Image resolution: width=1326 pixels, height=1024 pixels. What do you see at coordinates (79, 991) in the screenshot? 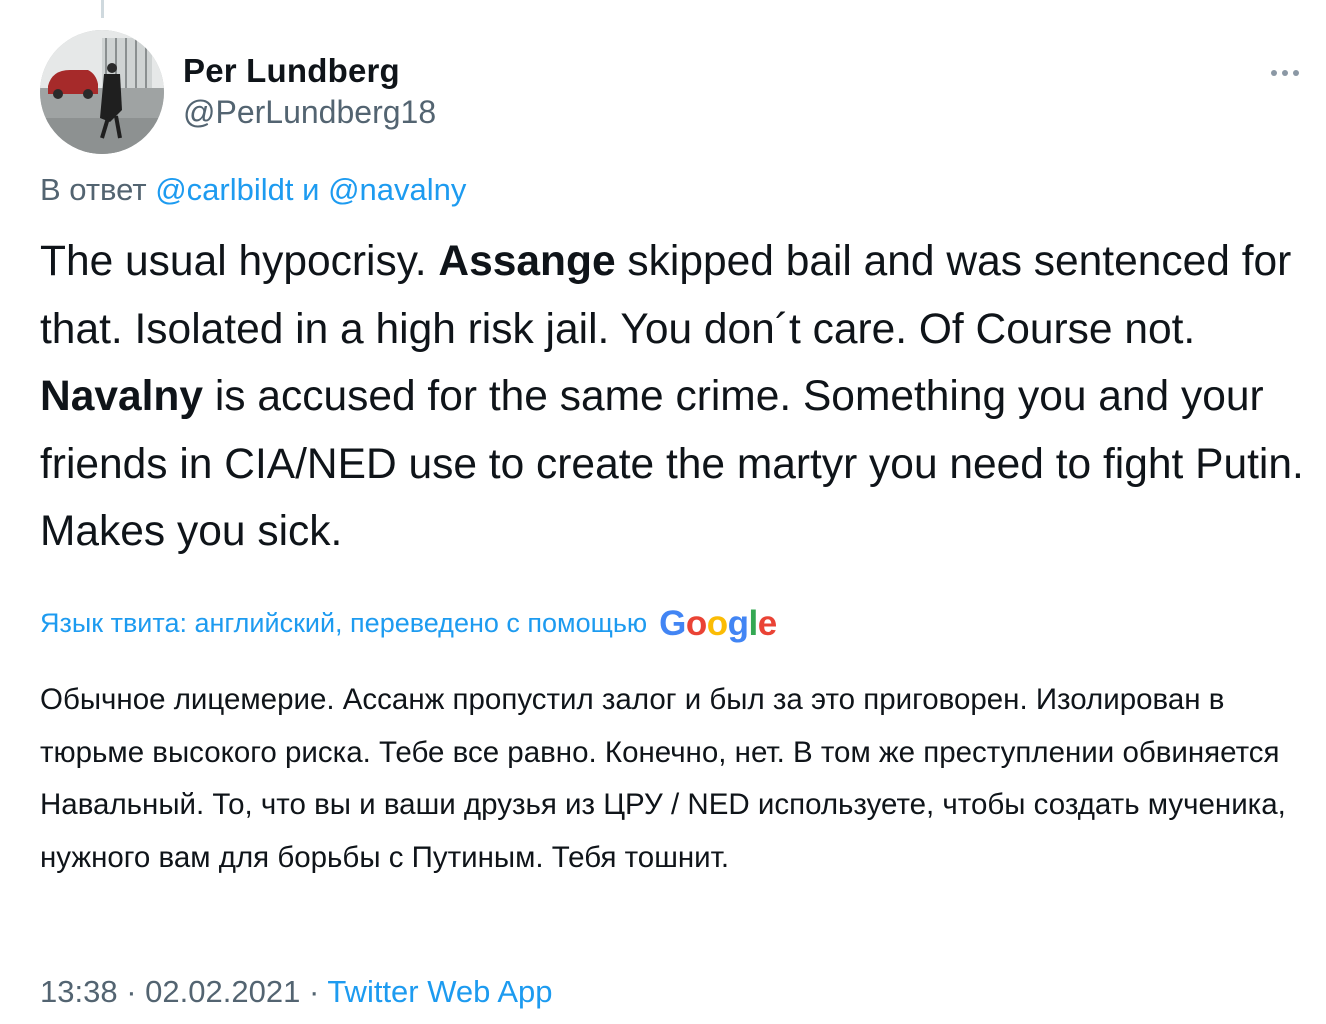
I see `tweet-time: 13:38` at bounding box center [79, 991].